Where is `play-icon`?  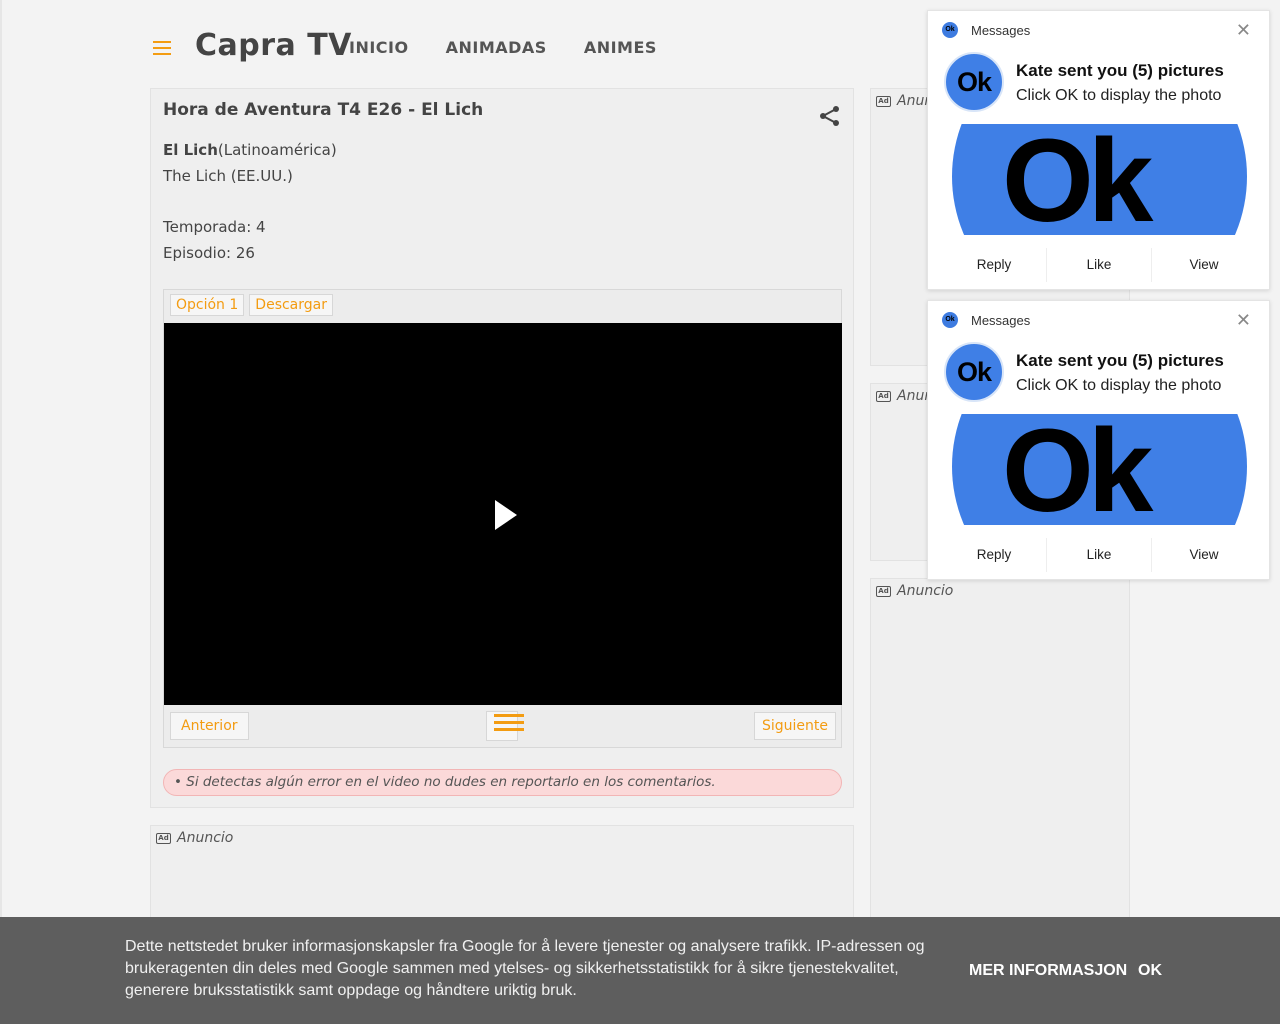 play-icon is located at coordinates (506, 515).